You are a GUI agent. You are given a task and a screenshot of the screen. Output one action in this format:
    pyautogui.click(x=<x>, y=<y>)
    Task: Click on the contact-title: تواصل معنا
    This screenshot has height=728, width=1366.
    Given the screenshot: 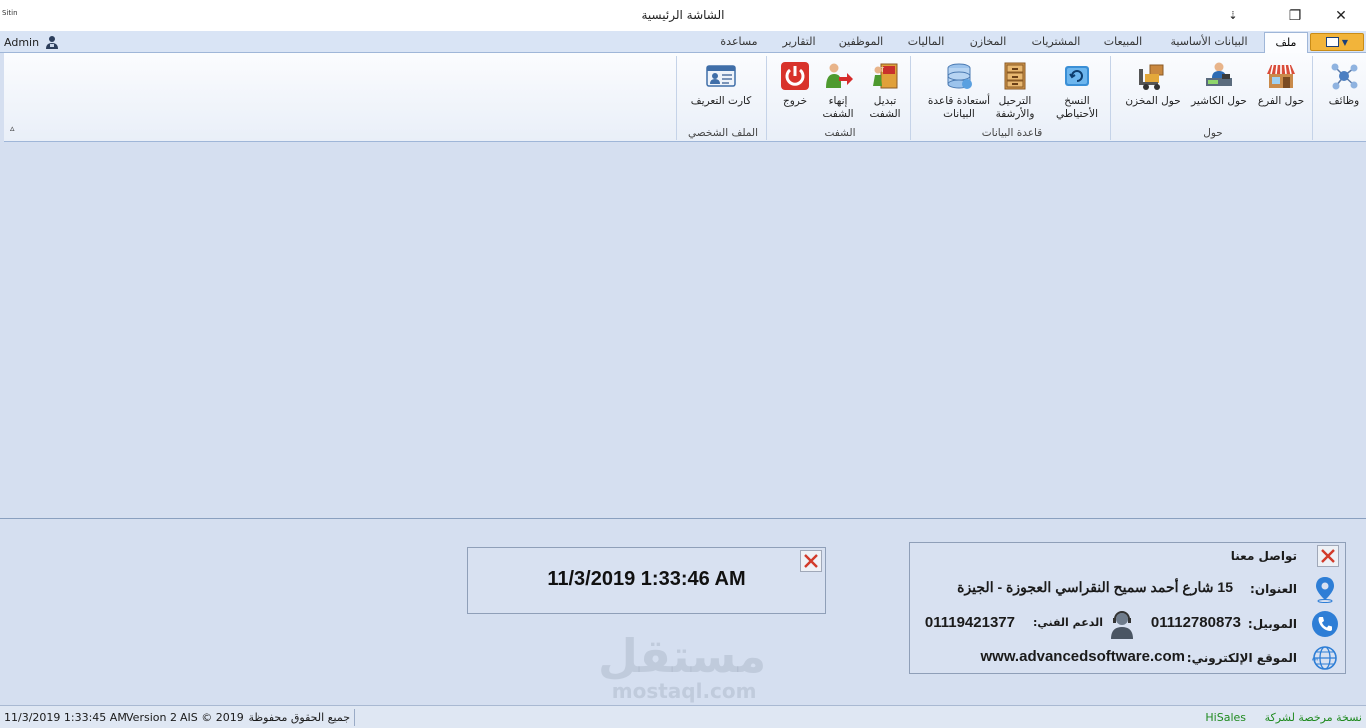 What is the action you would take?
    pyautogui.click(x=1263, y=556)
    